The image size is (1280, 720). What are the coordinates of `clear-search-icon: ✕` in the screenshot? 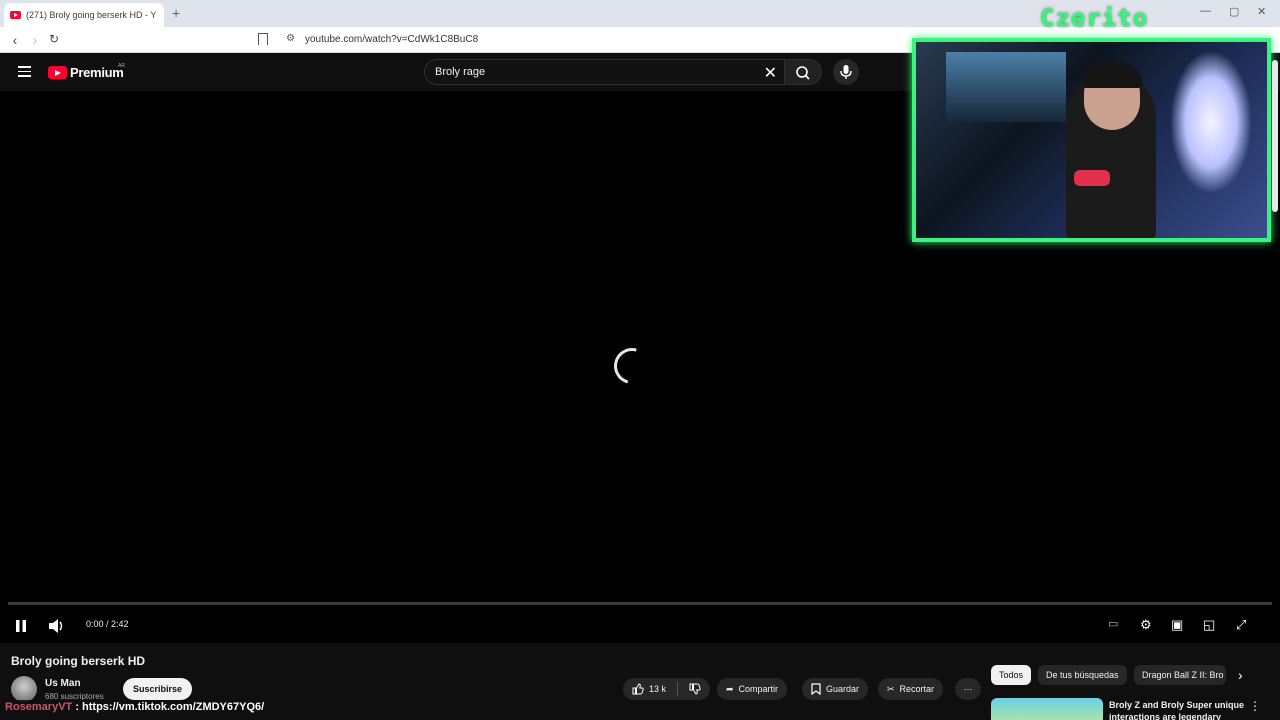 It's located at (770, 73).